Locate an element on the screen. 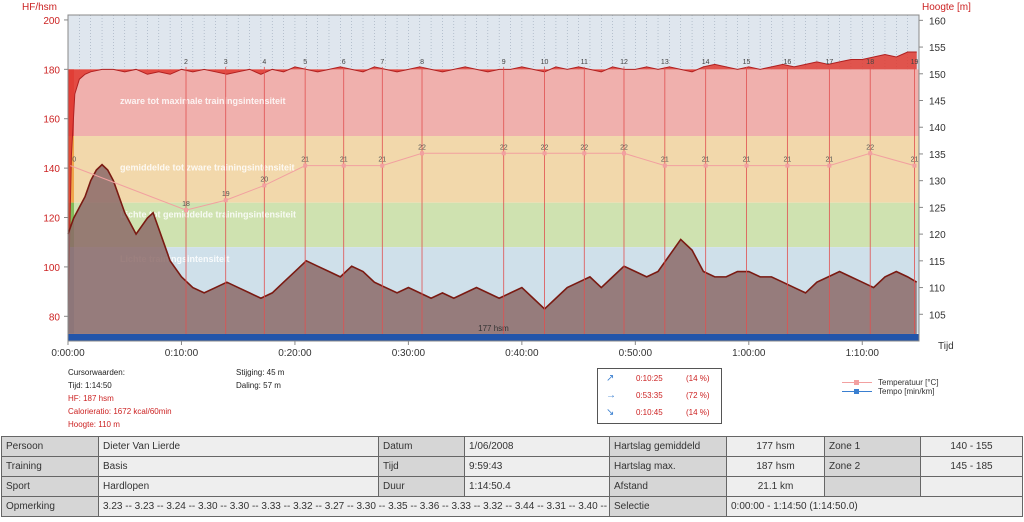 This screenshot has width=1024, height=522. y2-tick-label: 140 is located at coordinates (937, 128).